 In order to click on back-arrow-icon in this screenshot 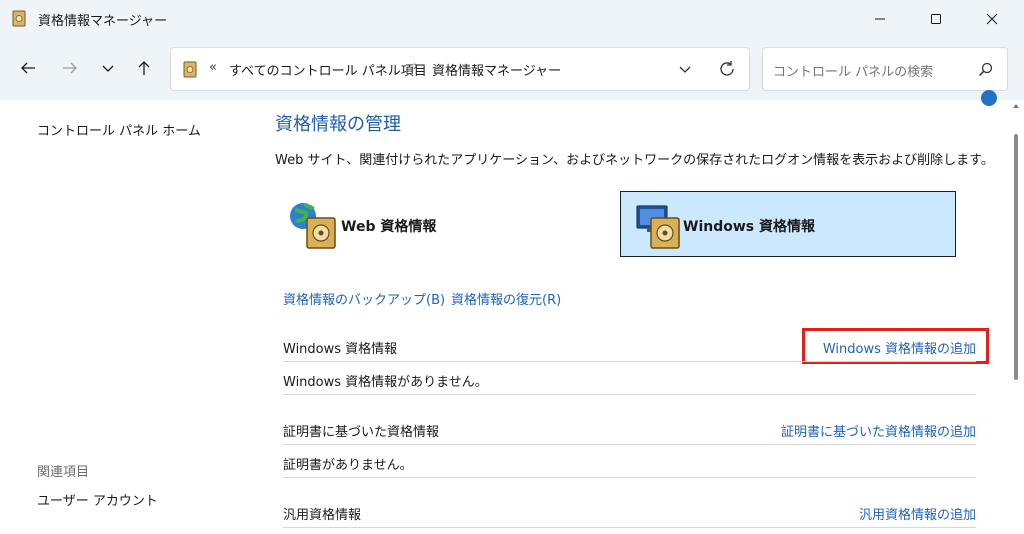, I will do `click(28, 68)`.